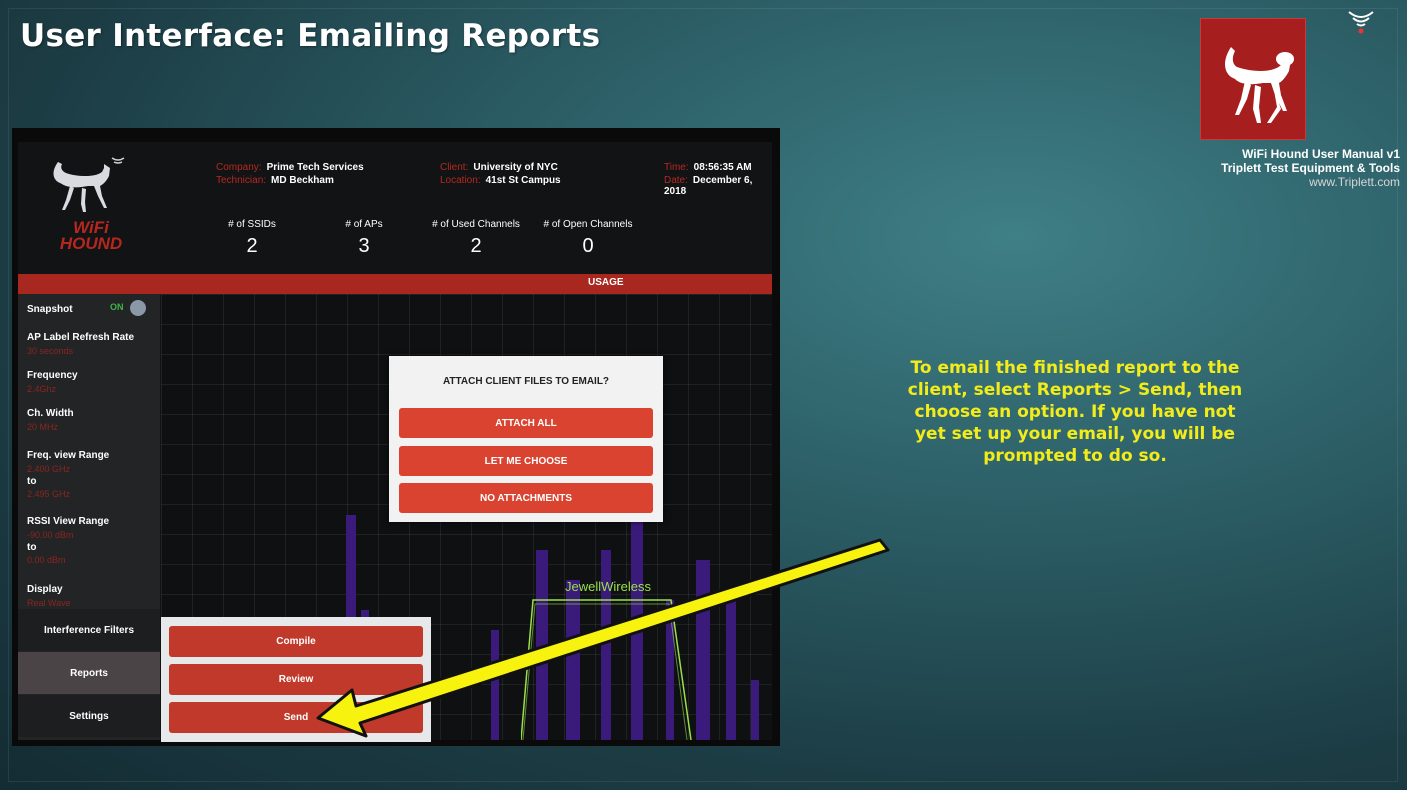 This screenshot has height=790, width=1407. I want to click on dialog-title: ATTACH CLIENT FILES TO EMAIL?, so click(526, 381).